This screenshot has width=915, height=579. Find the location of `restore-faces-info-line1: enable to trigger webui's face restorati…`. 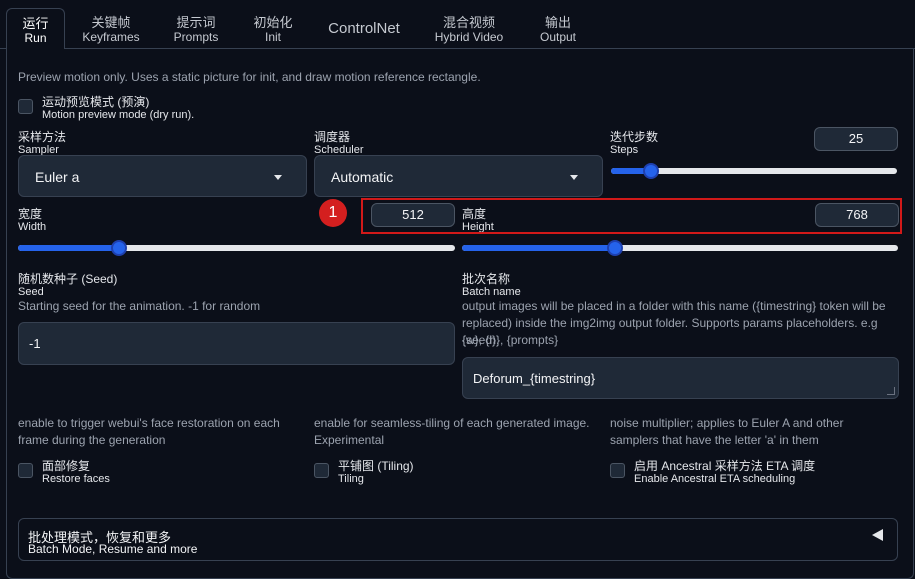

restore-faces-info-line1: enable to trigger webui's face restorati… is located at coordinates (149, 423).